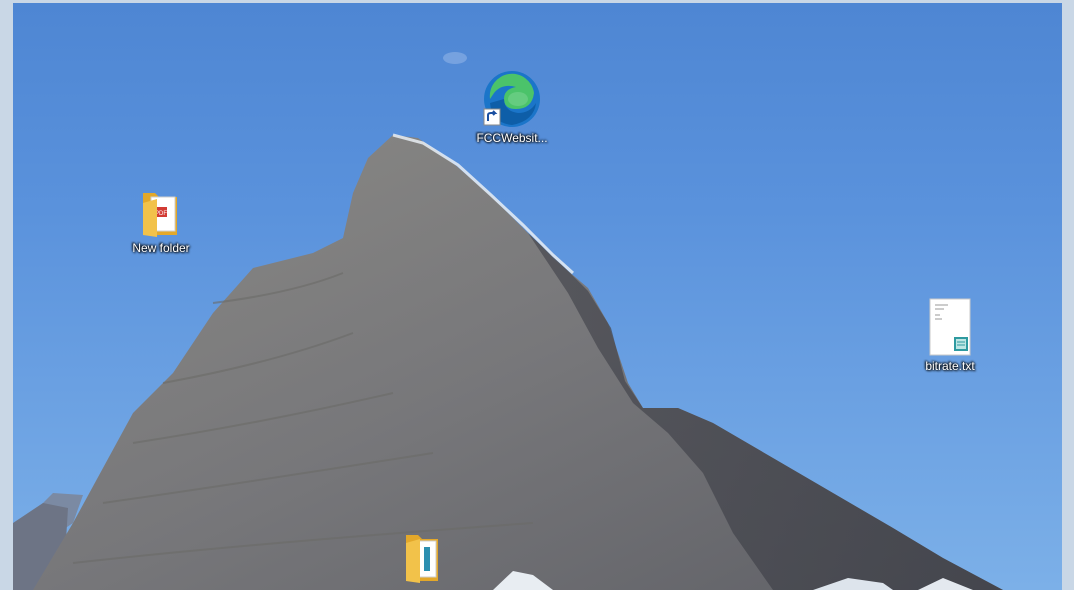 The height and width of the screenshot is (590, 1074). Describe the element at coordinates (950, 366) in the screenshot. I see `desktop-icon-label: bitrate.txt` at that location.